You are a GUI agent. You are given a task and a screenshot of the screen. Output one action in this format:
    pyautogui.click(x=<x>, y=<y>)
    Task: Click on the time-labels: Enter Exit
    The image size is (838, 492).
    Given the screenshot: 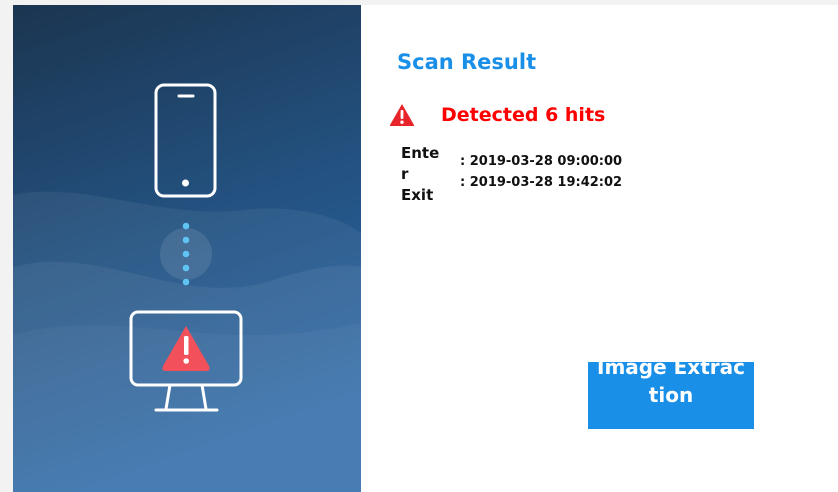 What is the action you would take?
    pyautogui.click(x=421, y=174)
    